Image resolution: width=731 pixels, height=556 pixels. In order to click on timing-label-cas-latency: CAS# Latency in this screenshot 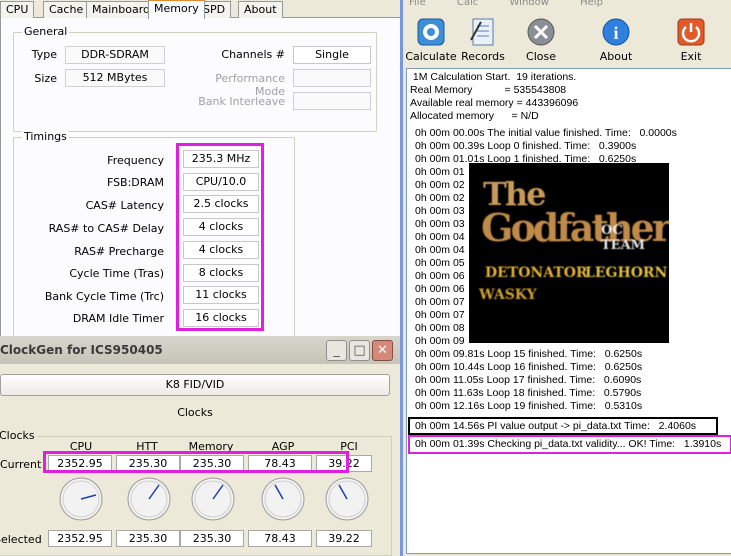, I will do `click(124, 205)`.